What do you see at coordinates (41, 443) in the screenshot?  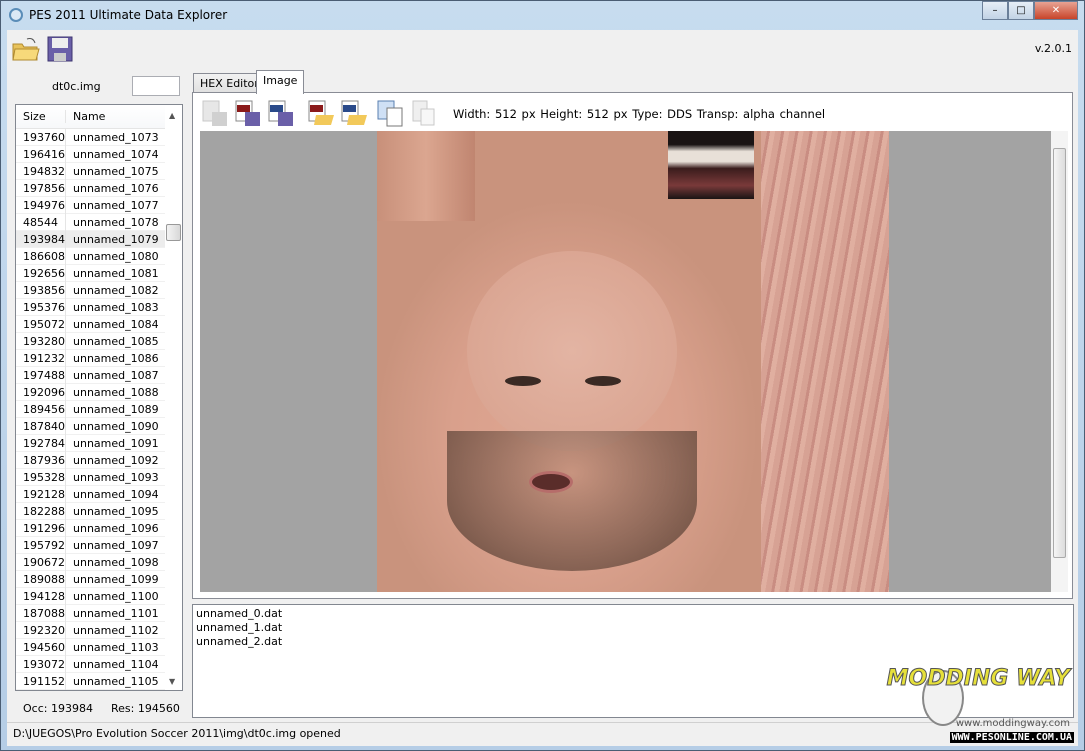 I see `size-cell: 192784` at bounding box center [41, 443].